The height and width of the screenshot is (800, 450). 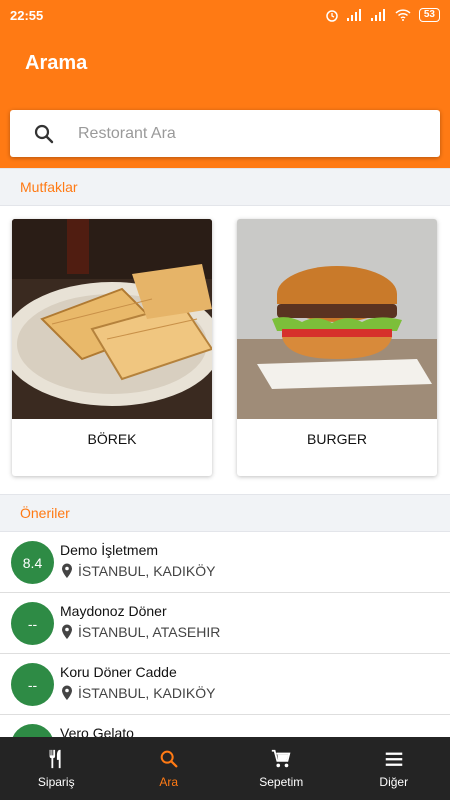 I want to click on restaurant-name: Koru Döner Cadde, so click(x=118, y=672).